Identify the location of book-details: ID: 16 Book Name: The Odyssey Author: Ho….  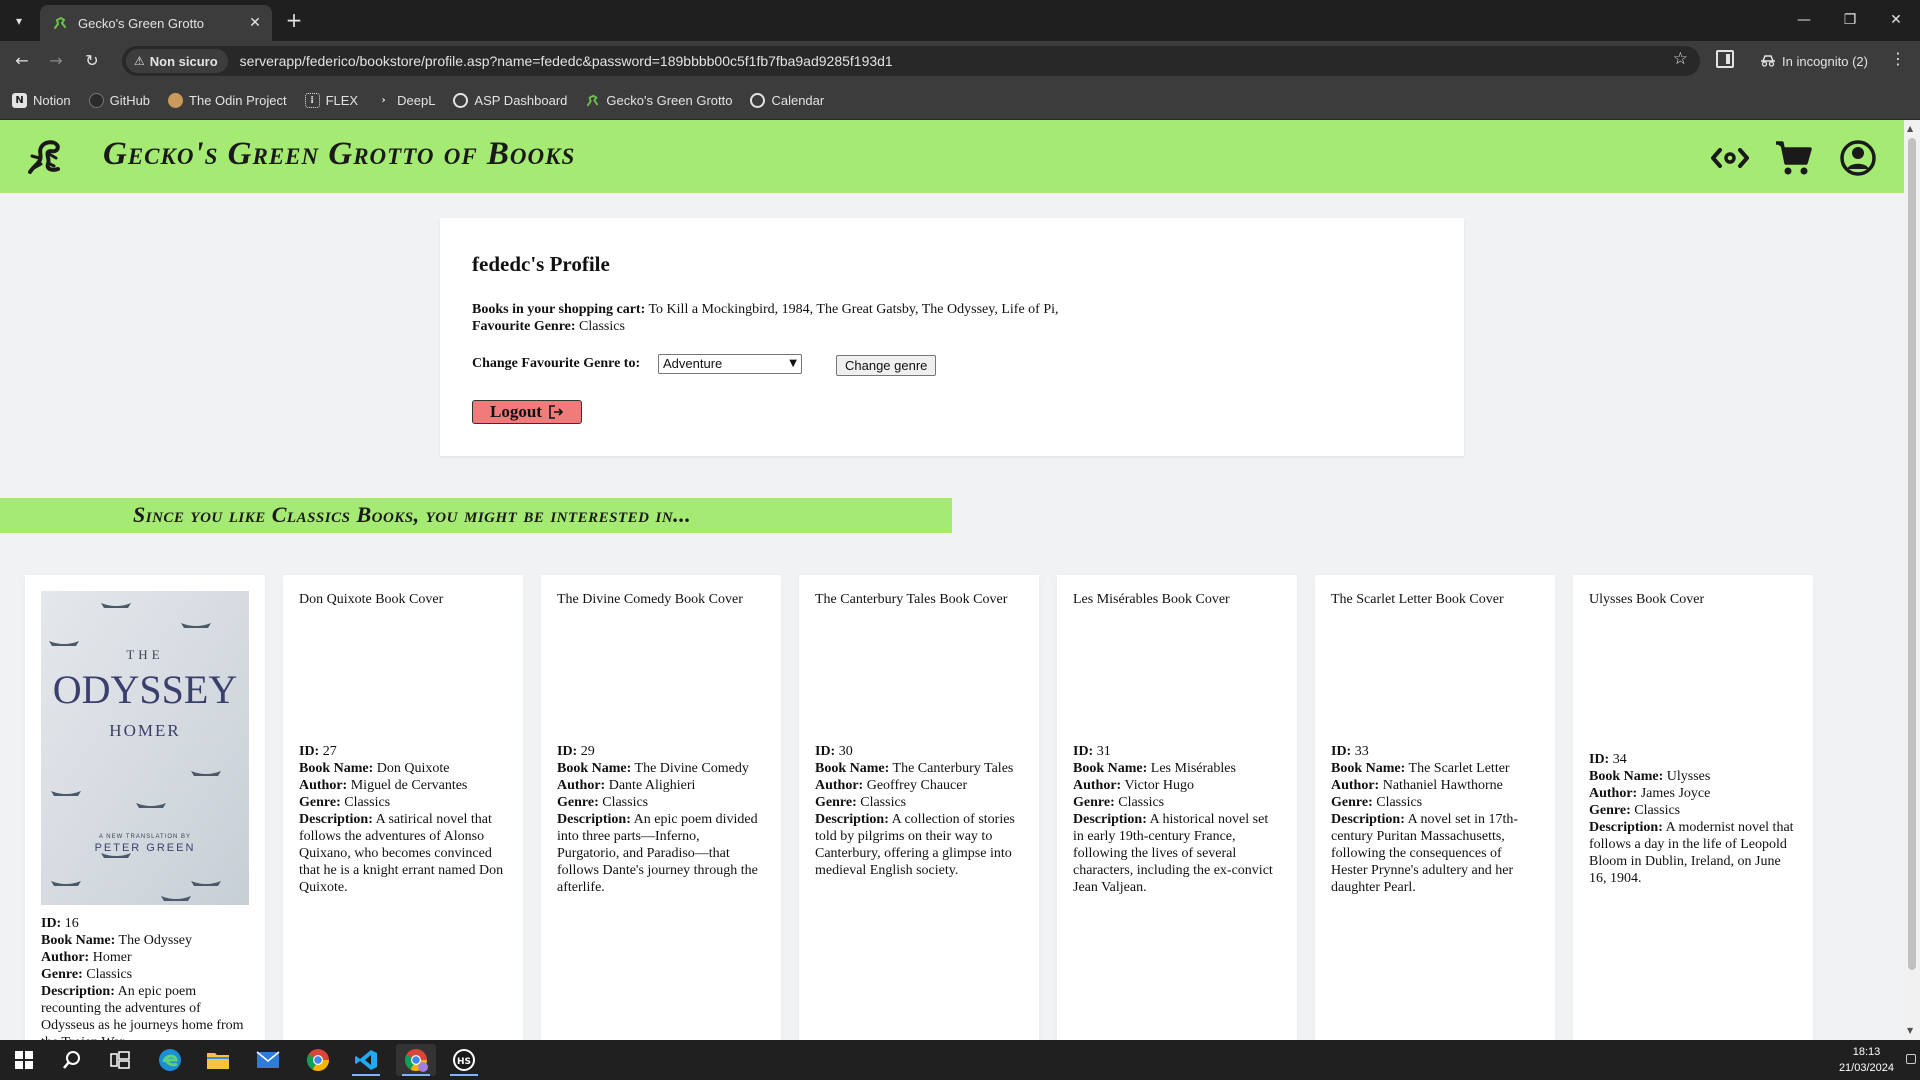
(145, 977).